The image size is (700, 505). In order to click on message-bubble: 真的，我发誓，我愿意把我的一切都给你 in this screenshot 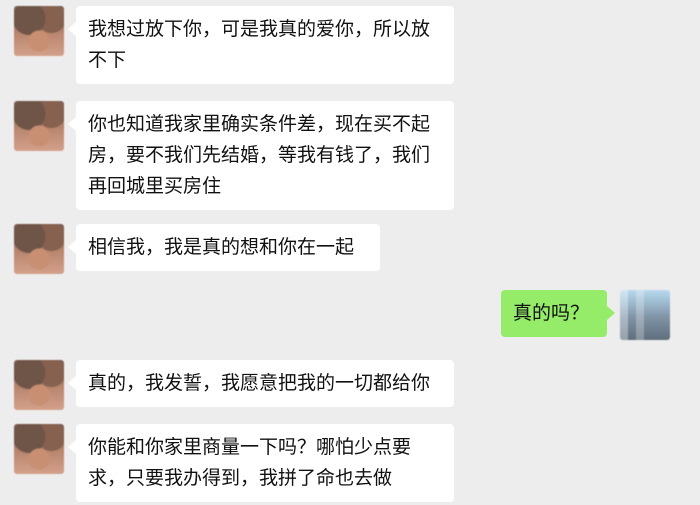, I will do `click(261, 383)`.